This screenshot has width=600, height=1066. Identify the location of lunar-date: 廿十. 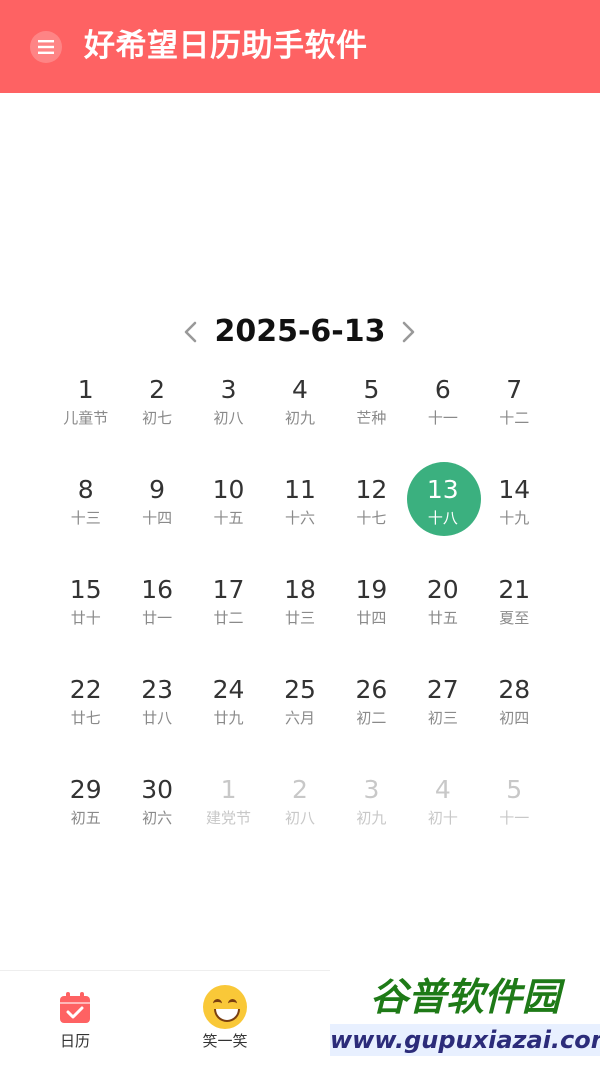
(85, 618).